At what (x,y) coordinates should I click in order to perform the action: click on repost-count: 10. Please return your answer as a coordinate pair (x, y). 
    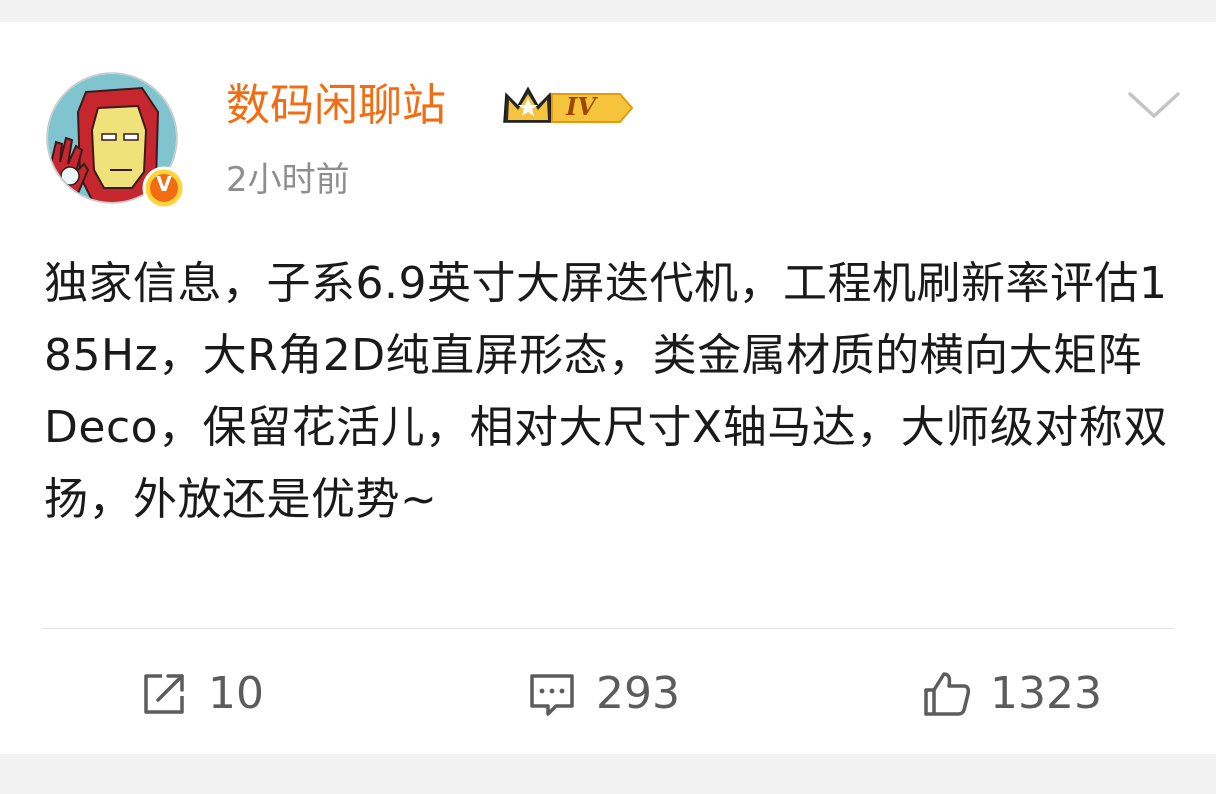
    Looking at the image, I should click on (236, 693).